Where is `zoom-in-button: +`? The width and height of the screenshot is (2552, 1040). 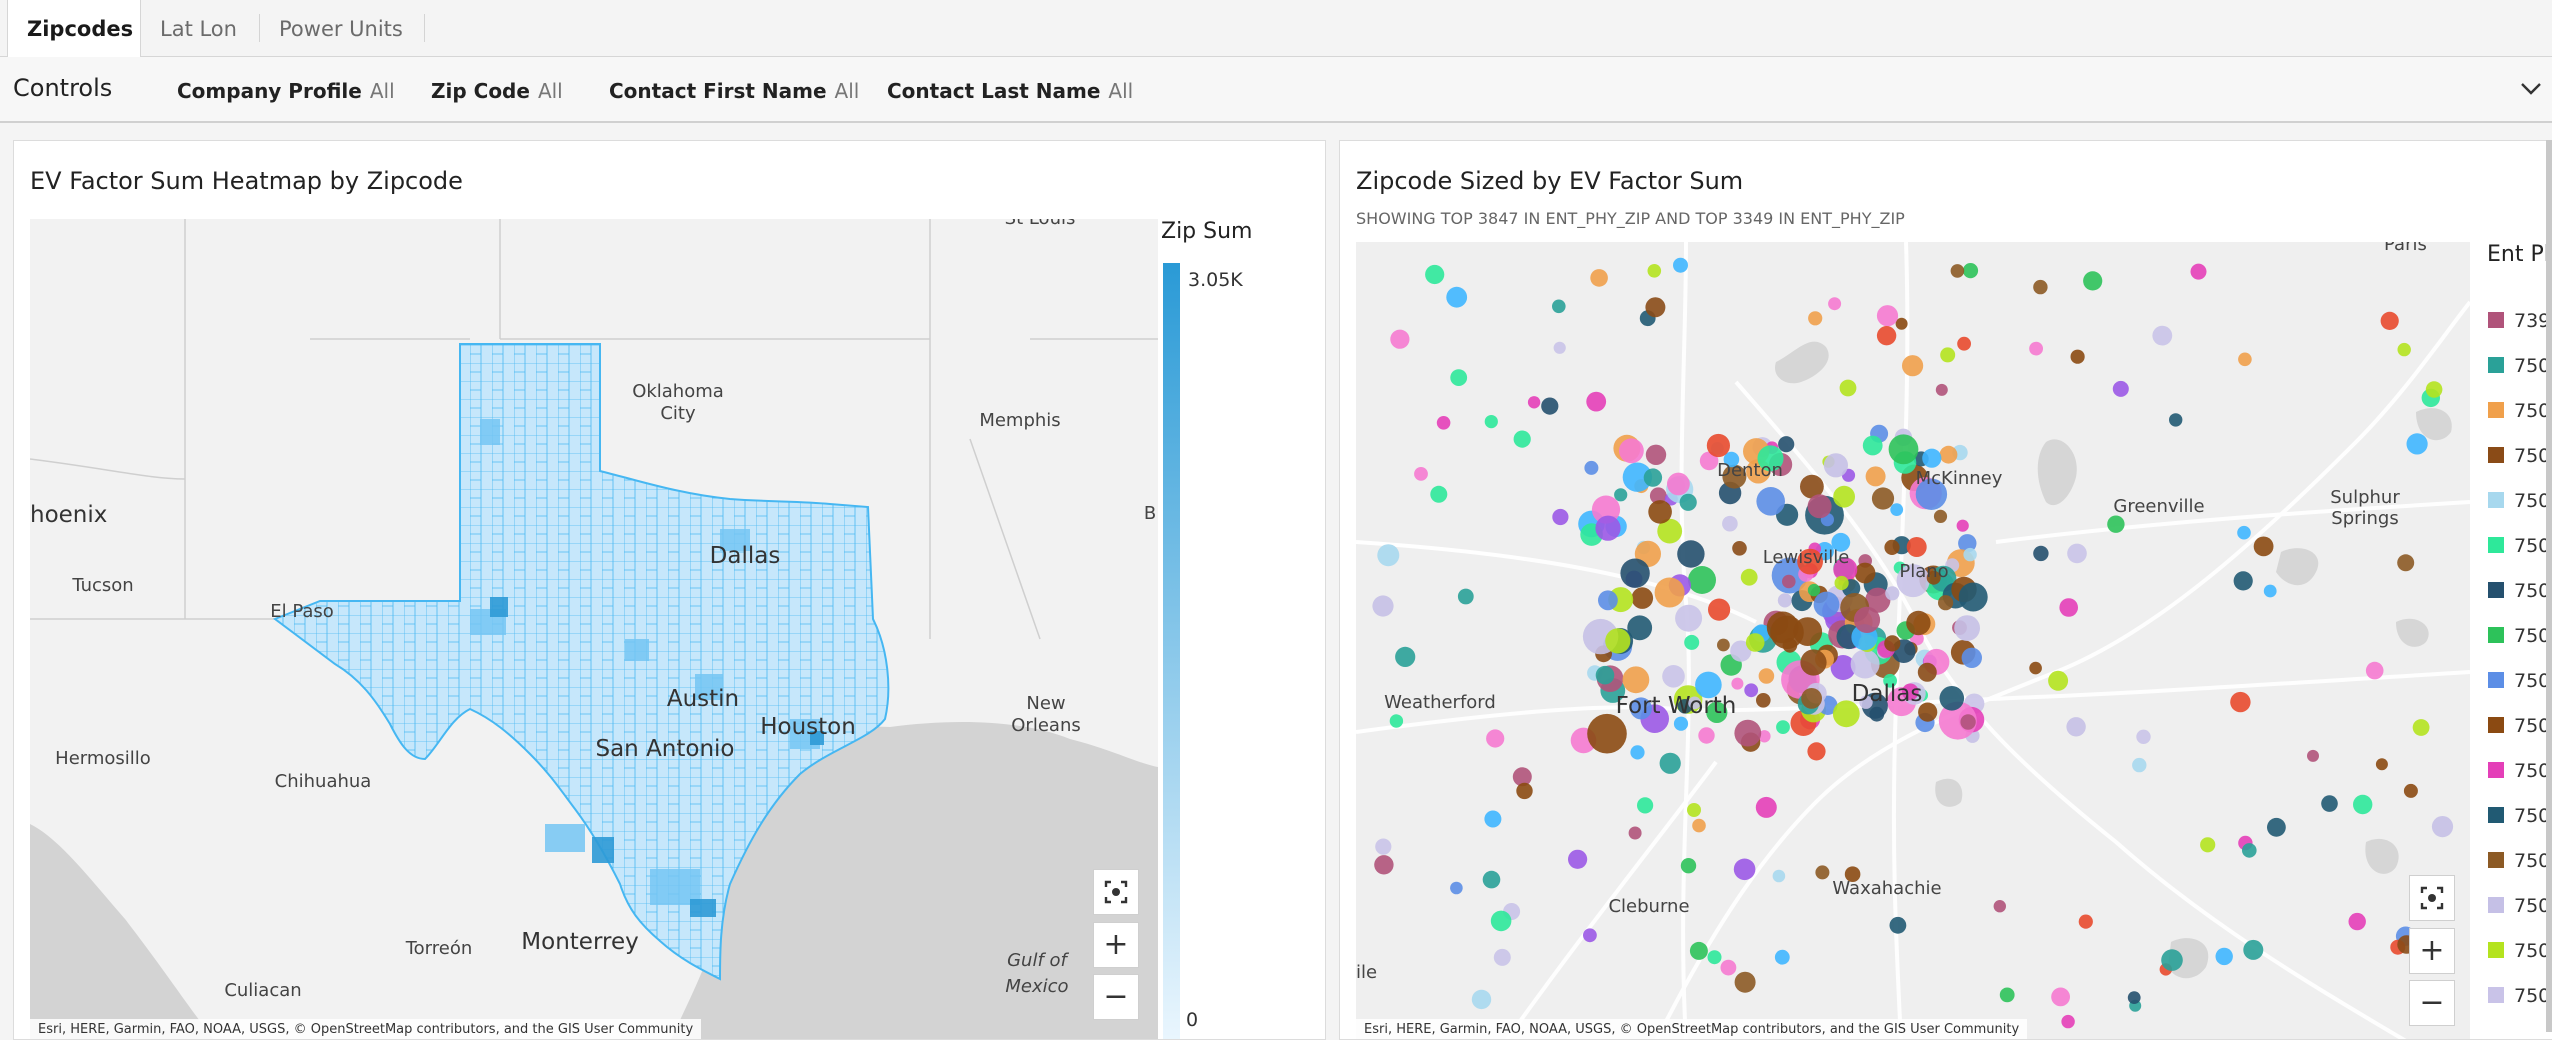 zoom-in-button: + is located at coordinates (2432, 951).